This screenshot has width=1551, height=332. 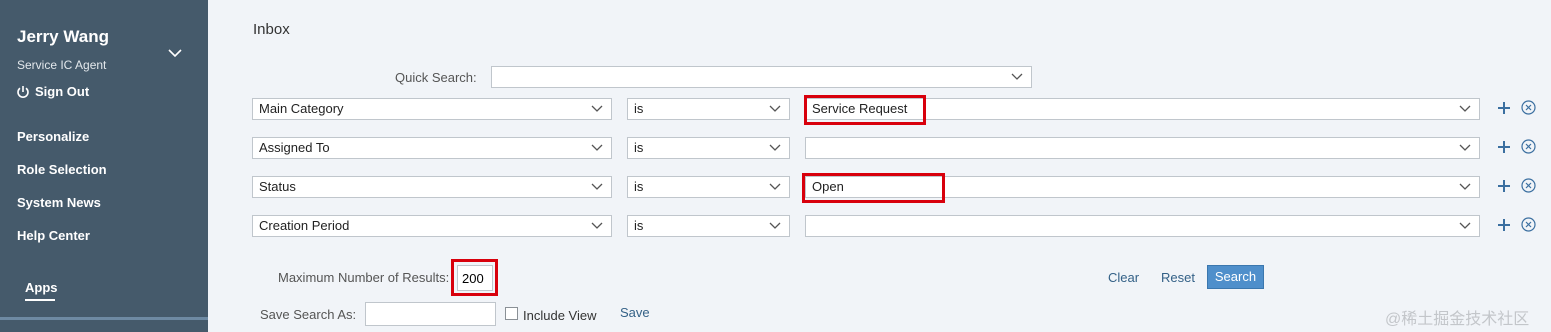 What do you see at coordinates (475, 278) in the screenshot?
I see `max-results-input` at bounding box center [475, 278].